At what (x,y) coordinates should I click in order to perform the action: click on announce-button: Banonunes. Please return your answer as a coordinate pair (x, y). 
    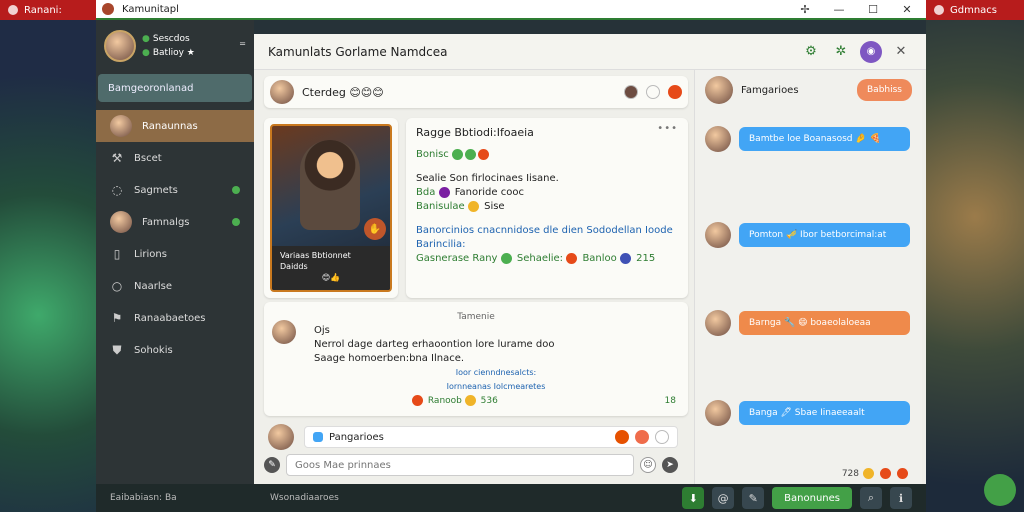
    Looking at the image, I should click on (812, 498).